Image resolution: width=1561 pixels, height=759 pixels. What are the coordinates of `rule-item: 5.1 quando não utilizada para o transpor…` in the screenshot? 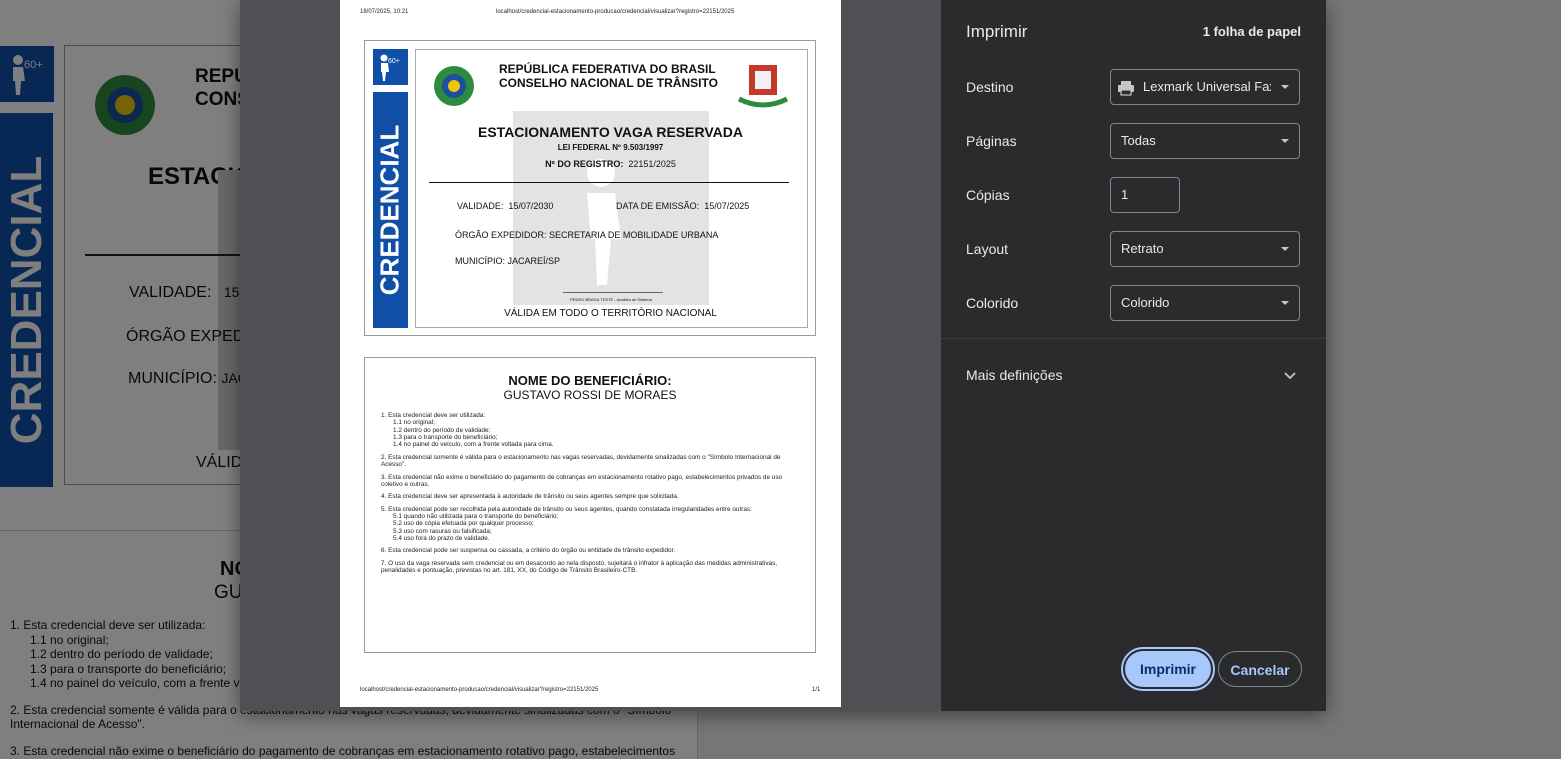 It's located at (476, 516).